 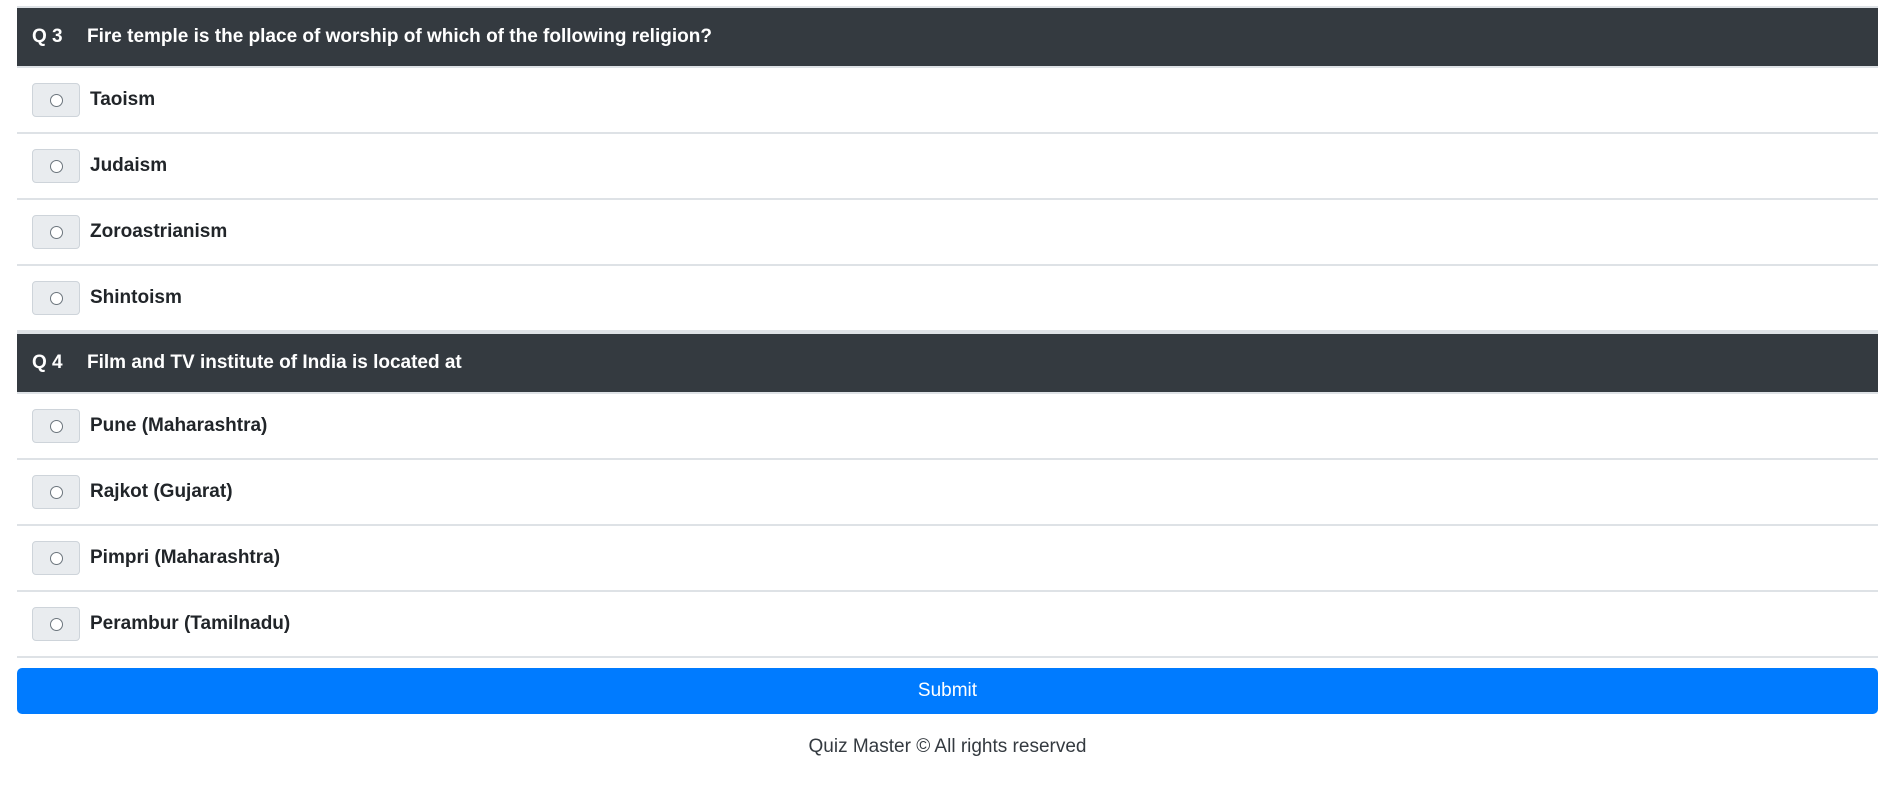 What do you see at coordinates (947, 233) in the screenshot?
I see `answer-option: Zoroastrianism` at bounding box center [947, 233].